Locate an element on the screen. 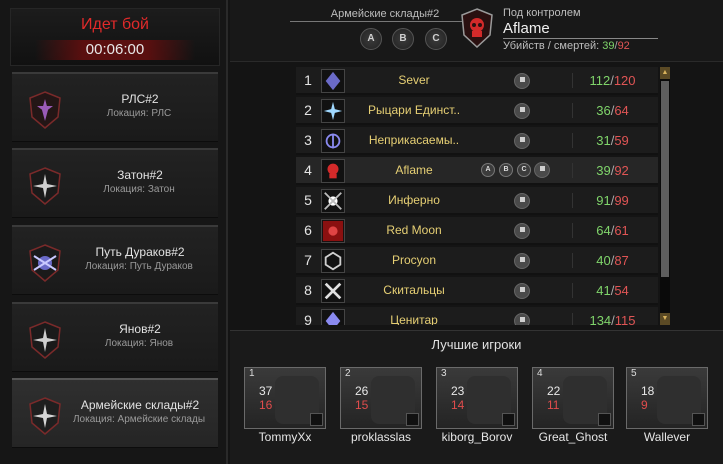  zone-name: РЛС#2 is located at coordinates (140, 99).